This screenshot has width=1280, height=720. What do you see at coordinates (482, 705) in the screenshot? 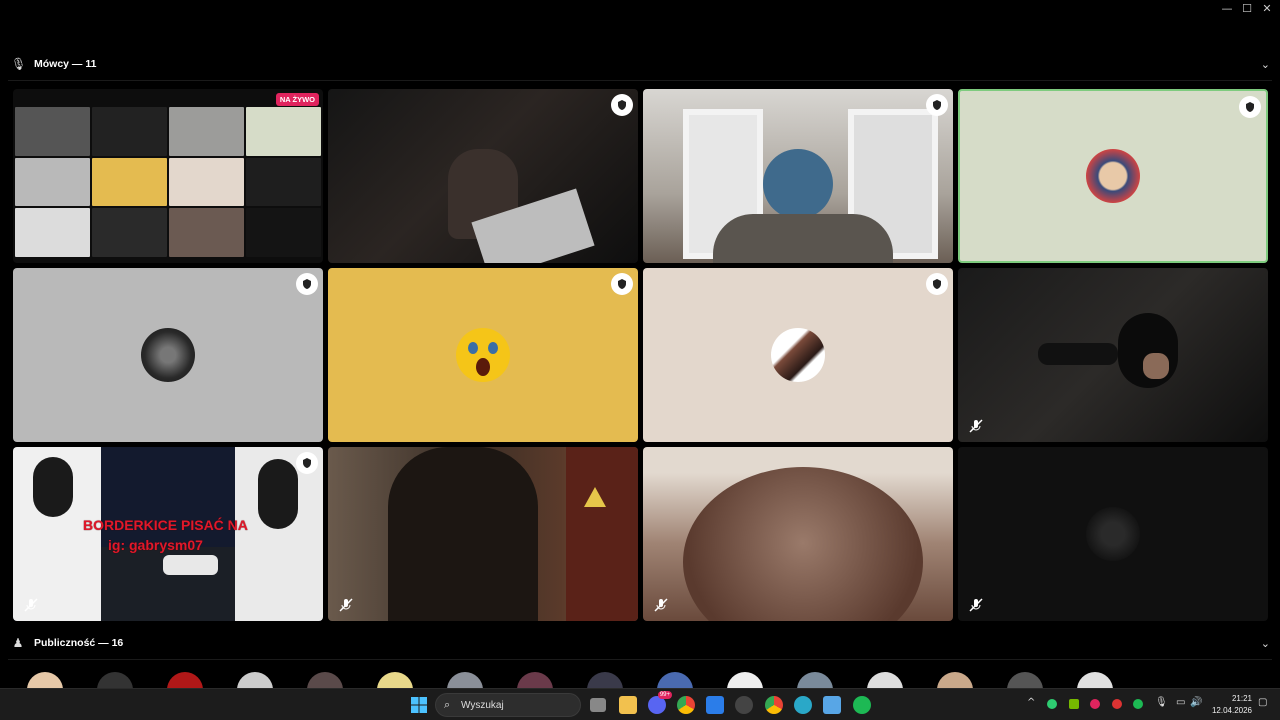
I see `search-placeholder: Wyszukaj` at bounding box center [482, 705].